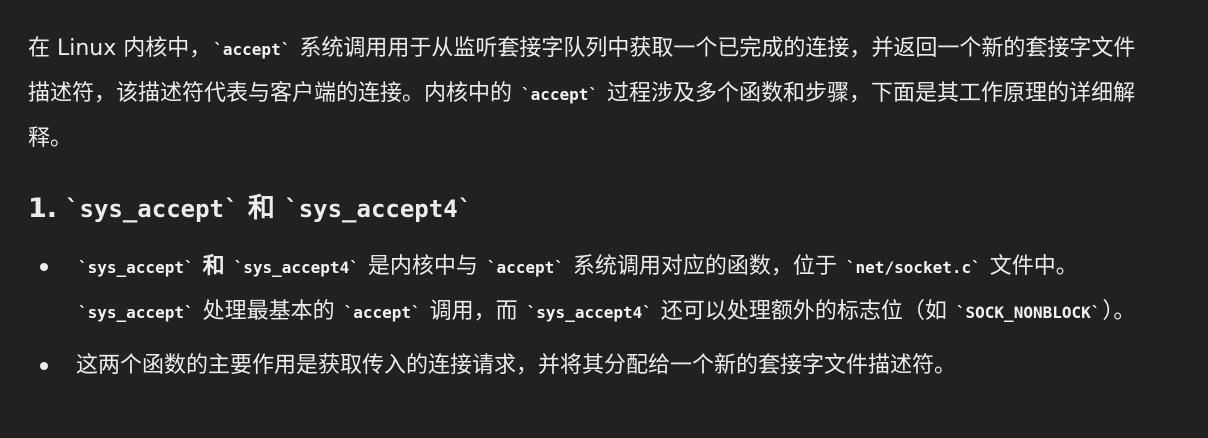  What do you see at coordinates (261, 208) in the screenshot?
I see `heading-and: 和` at bounding box center [261, 208].